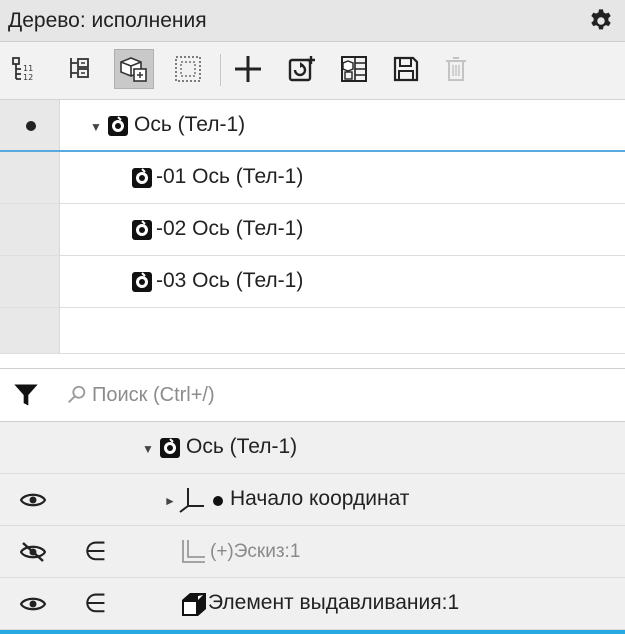  I want to click on point-icon, so click(218, 501).